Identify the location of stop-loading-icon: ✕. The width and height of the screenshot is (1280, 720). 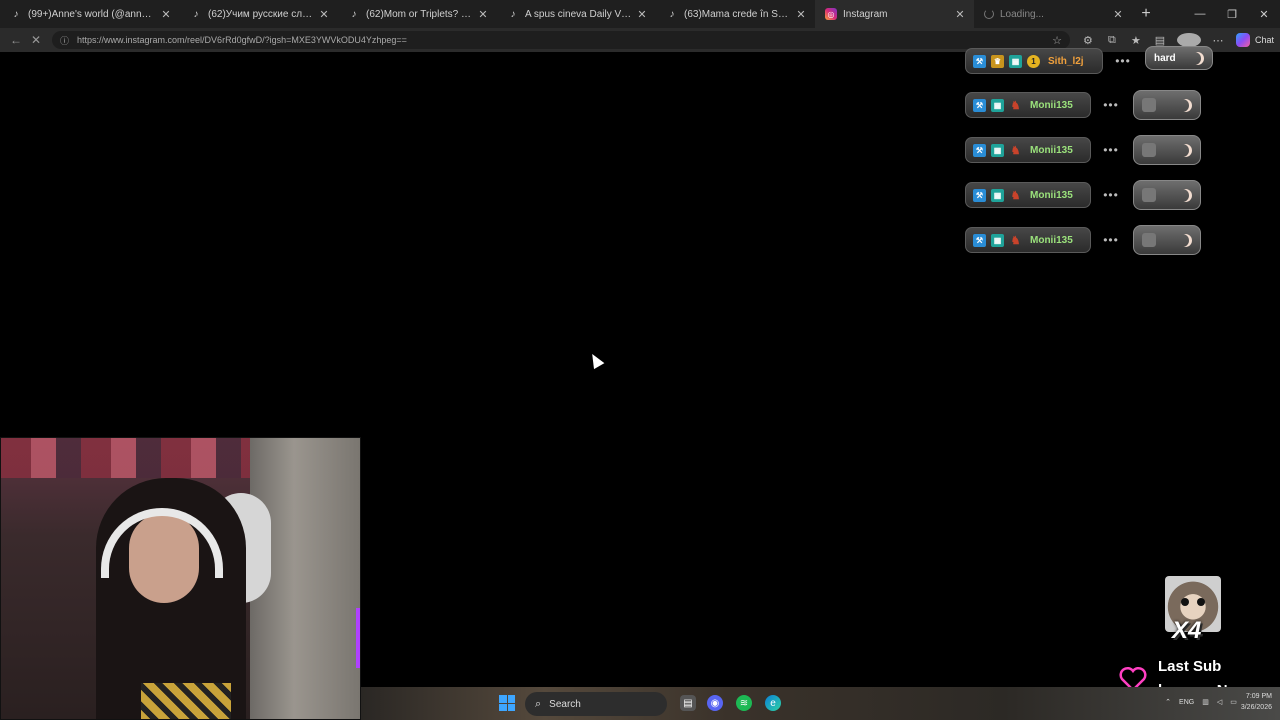
(36, 40).